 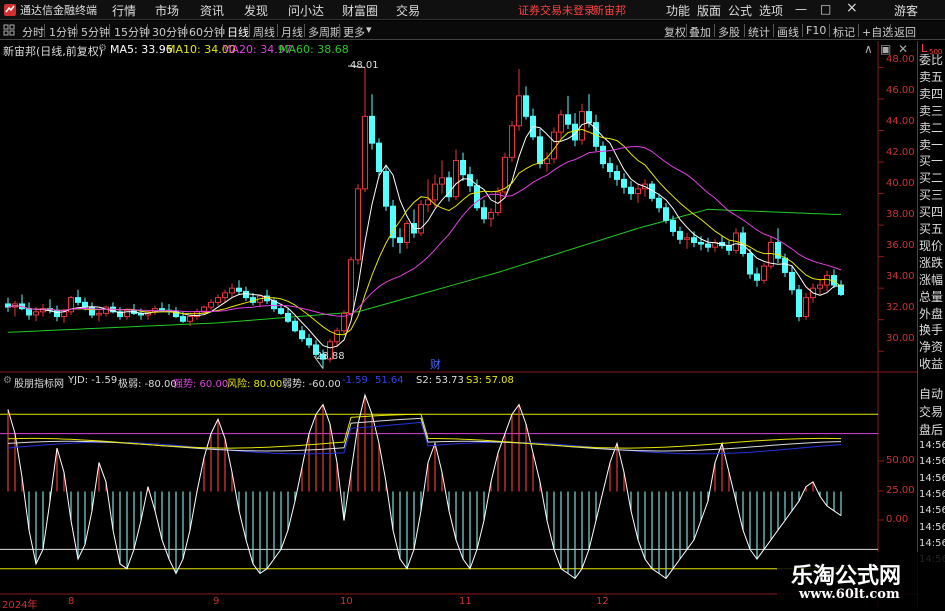 What do you see at coordinates (900, 338) in the screenshot?
I see `y-tick-main: 30.00` at bounding box center [900, 338].